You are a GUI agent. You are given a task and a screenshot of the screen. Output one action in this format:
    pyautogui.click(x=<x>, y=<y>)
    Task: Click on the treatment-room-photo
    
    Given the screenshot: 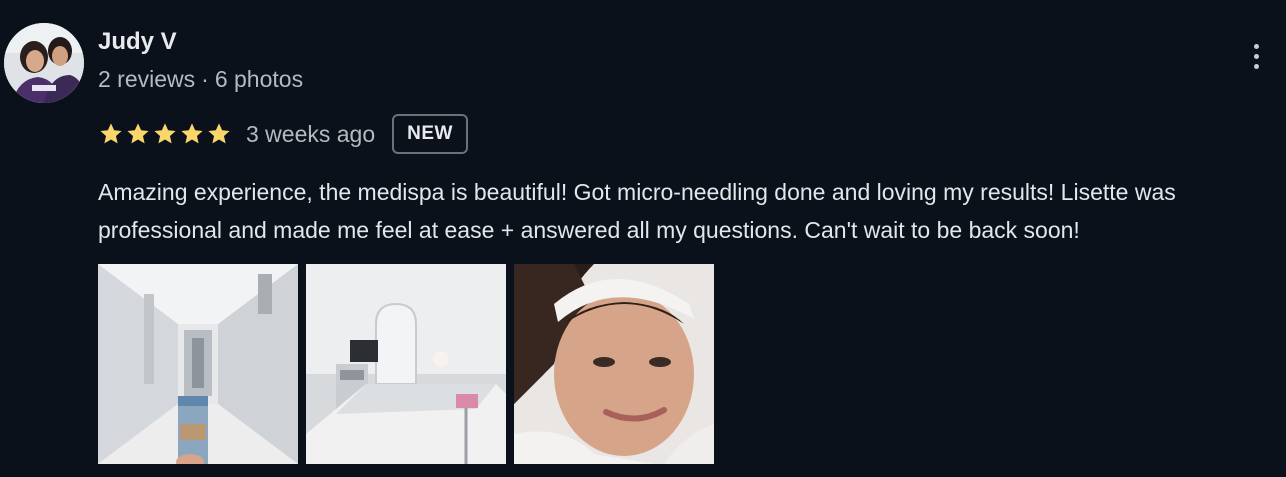 What is the action you would take?
    pyautogui.click(x=406, y=364)
    